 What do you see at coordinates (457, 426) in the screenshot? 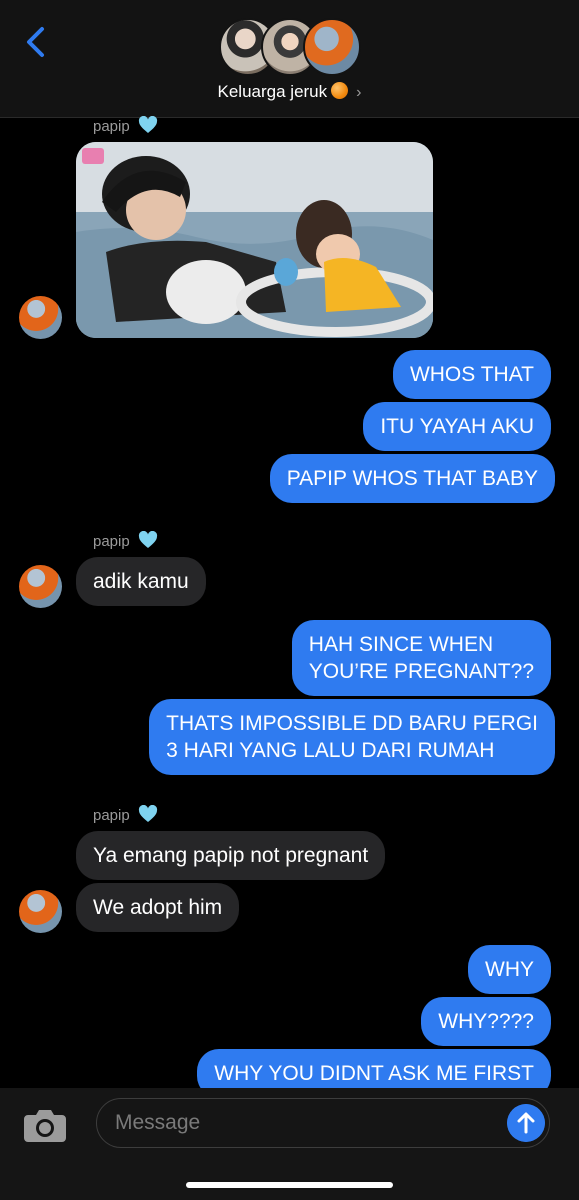
I see `outgoing-message: ITU YAYAH AKU` at bounding box center [457, 426].